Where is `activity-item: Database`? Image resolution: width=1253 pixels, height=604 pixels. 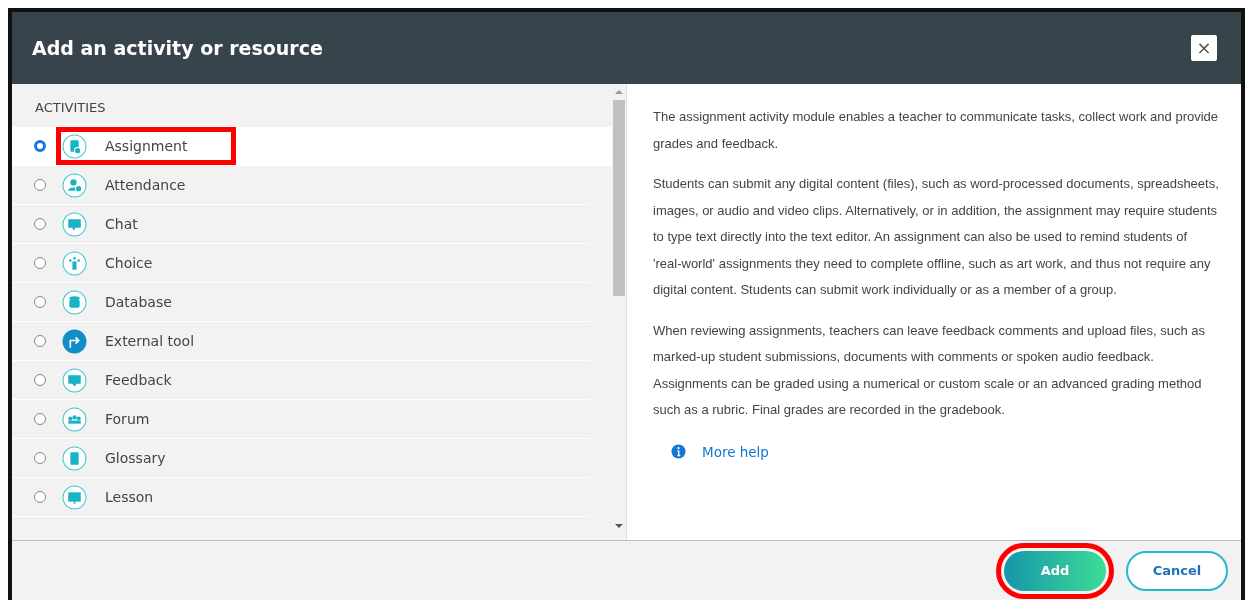
activity-item: Database is located at coordinates (301, 302).